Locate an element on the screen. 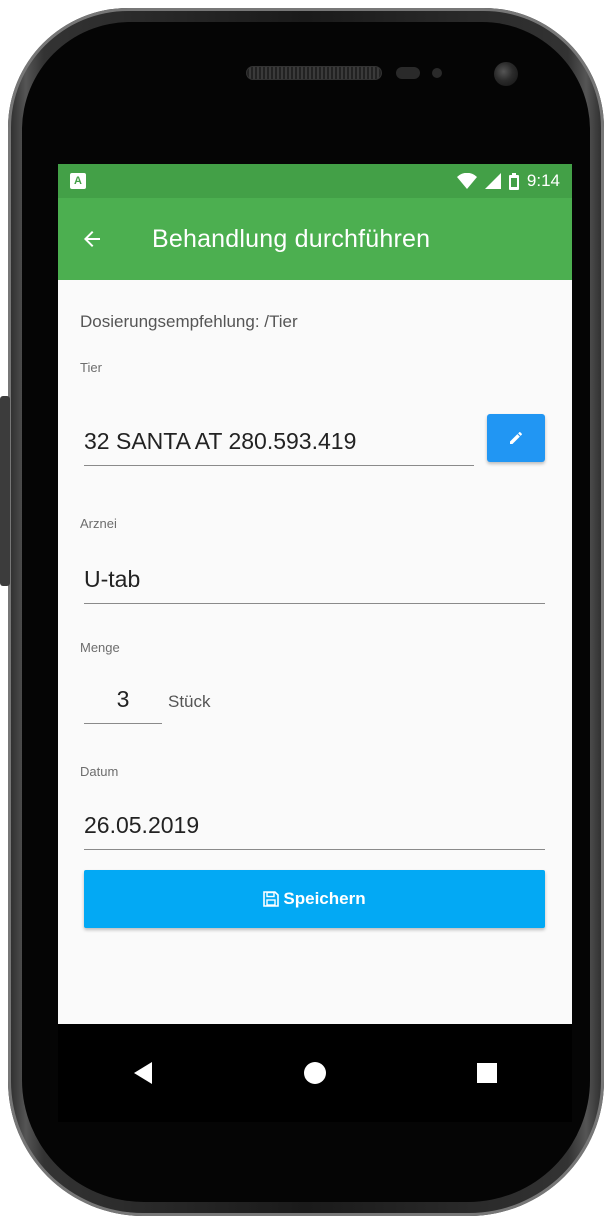  wifi-icon is located at coordinates (466, 181).